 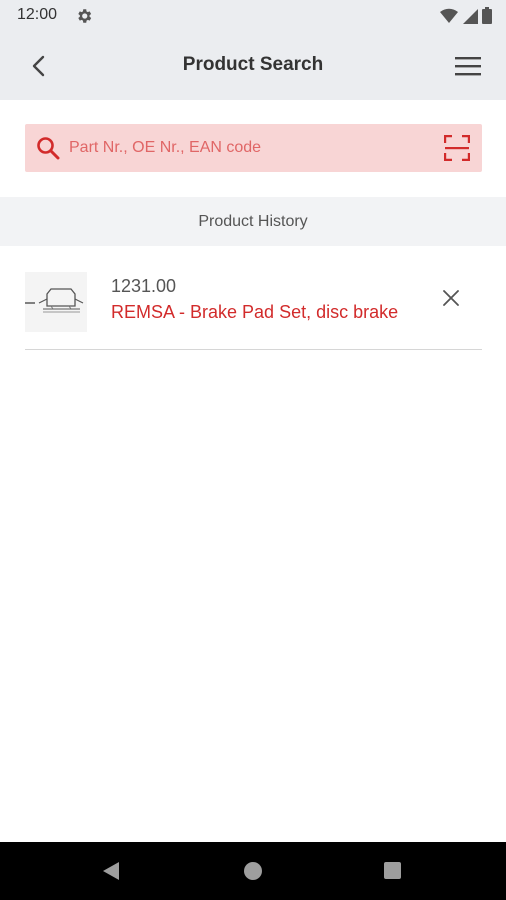 I want to click on app-bar: Product Search, so click(x=253, y=66).